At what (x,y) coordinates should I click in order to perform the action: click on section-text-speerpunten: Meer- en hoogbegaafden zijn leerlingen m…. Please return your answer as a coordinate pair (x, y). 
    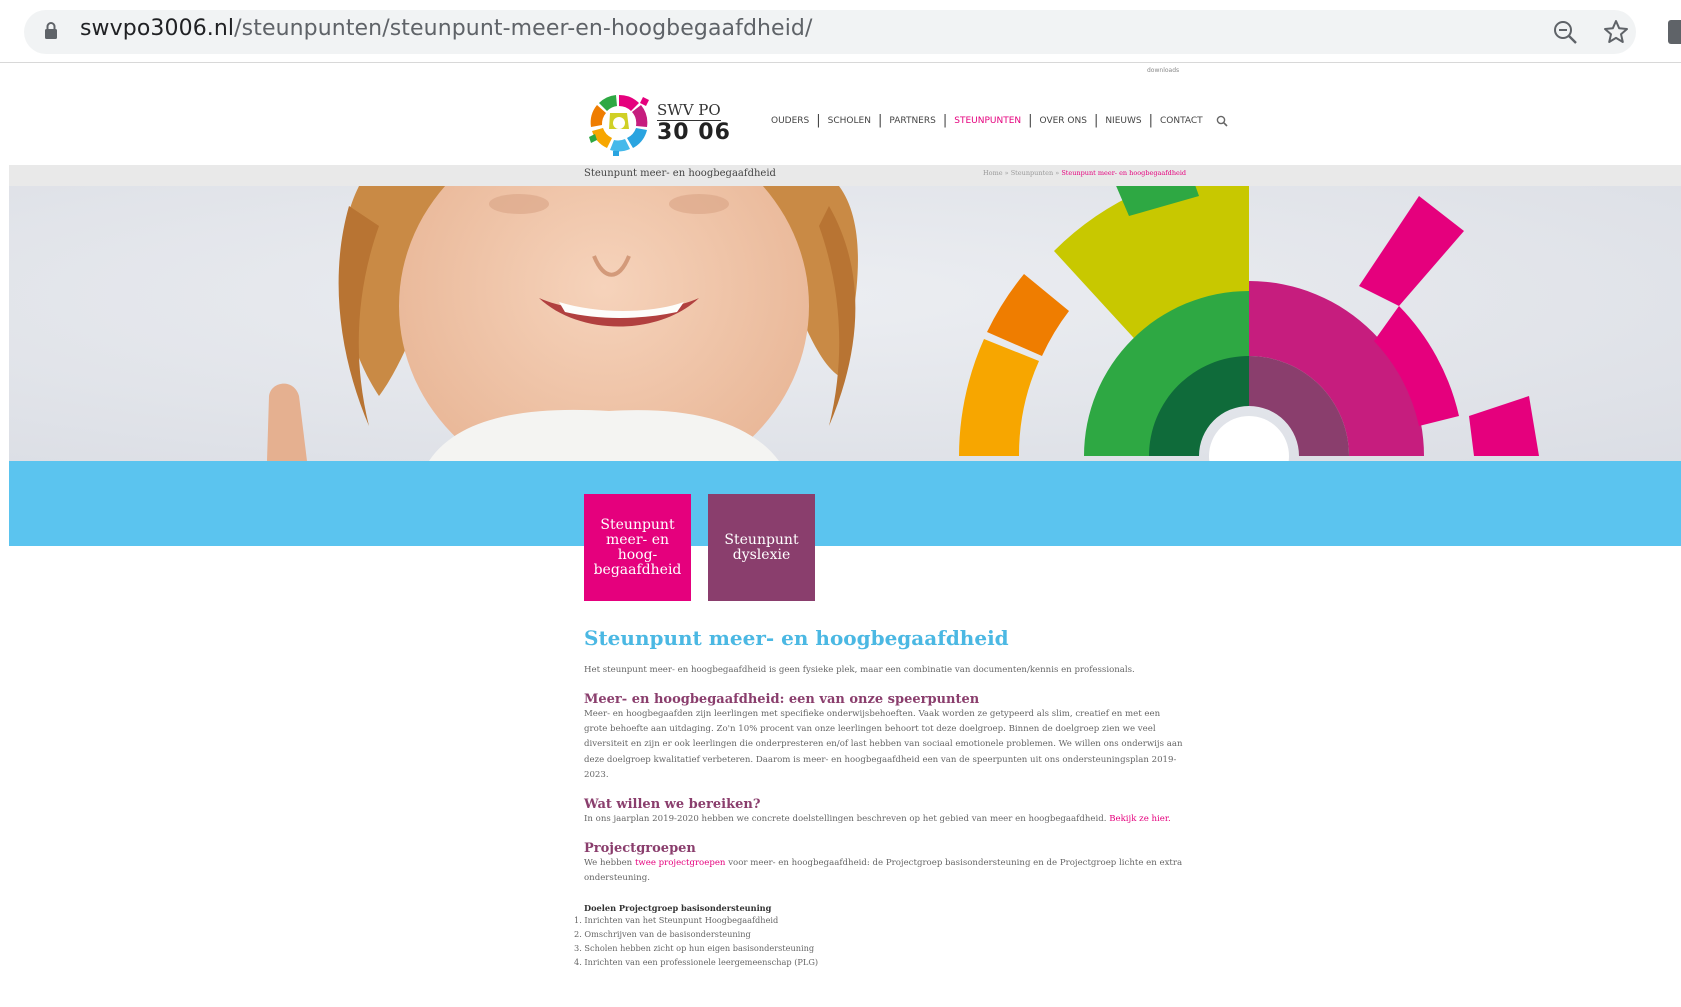
    Looking at the image, I should click on (883, 744).